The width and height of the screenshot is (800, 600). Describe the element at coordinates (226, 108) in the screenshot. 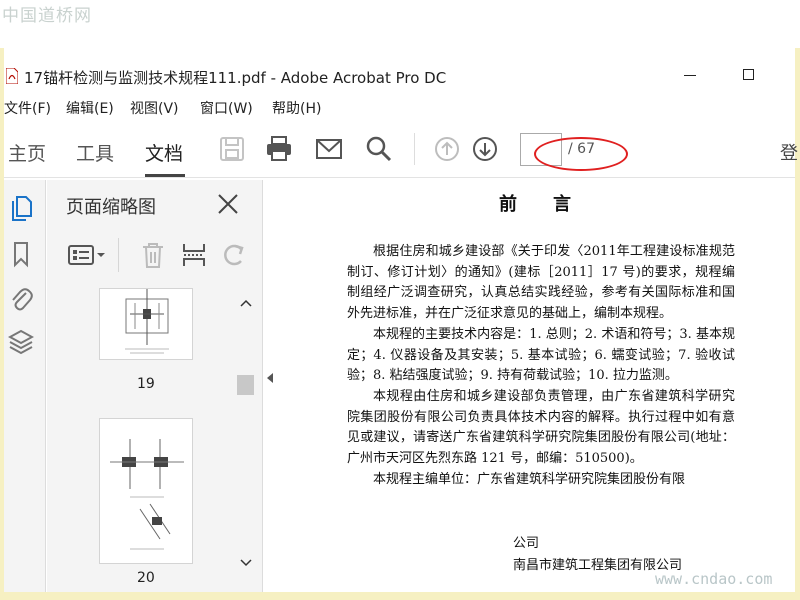

I see `menu-window: 窗口(W)` at that location.